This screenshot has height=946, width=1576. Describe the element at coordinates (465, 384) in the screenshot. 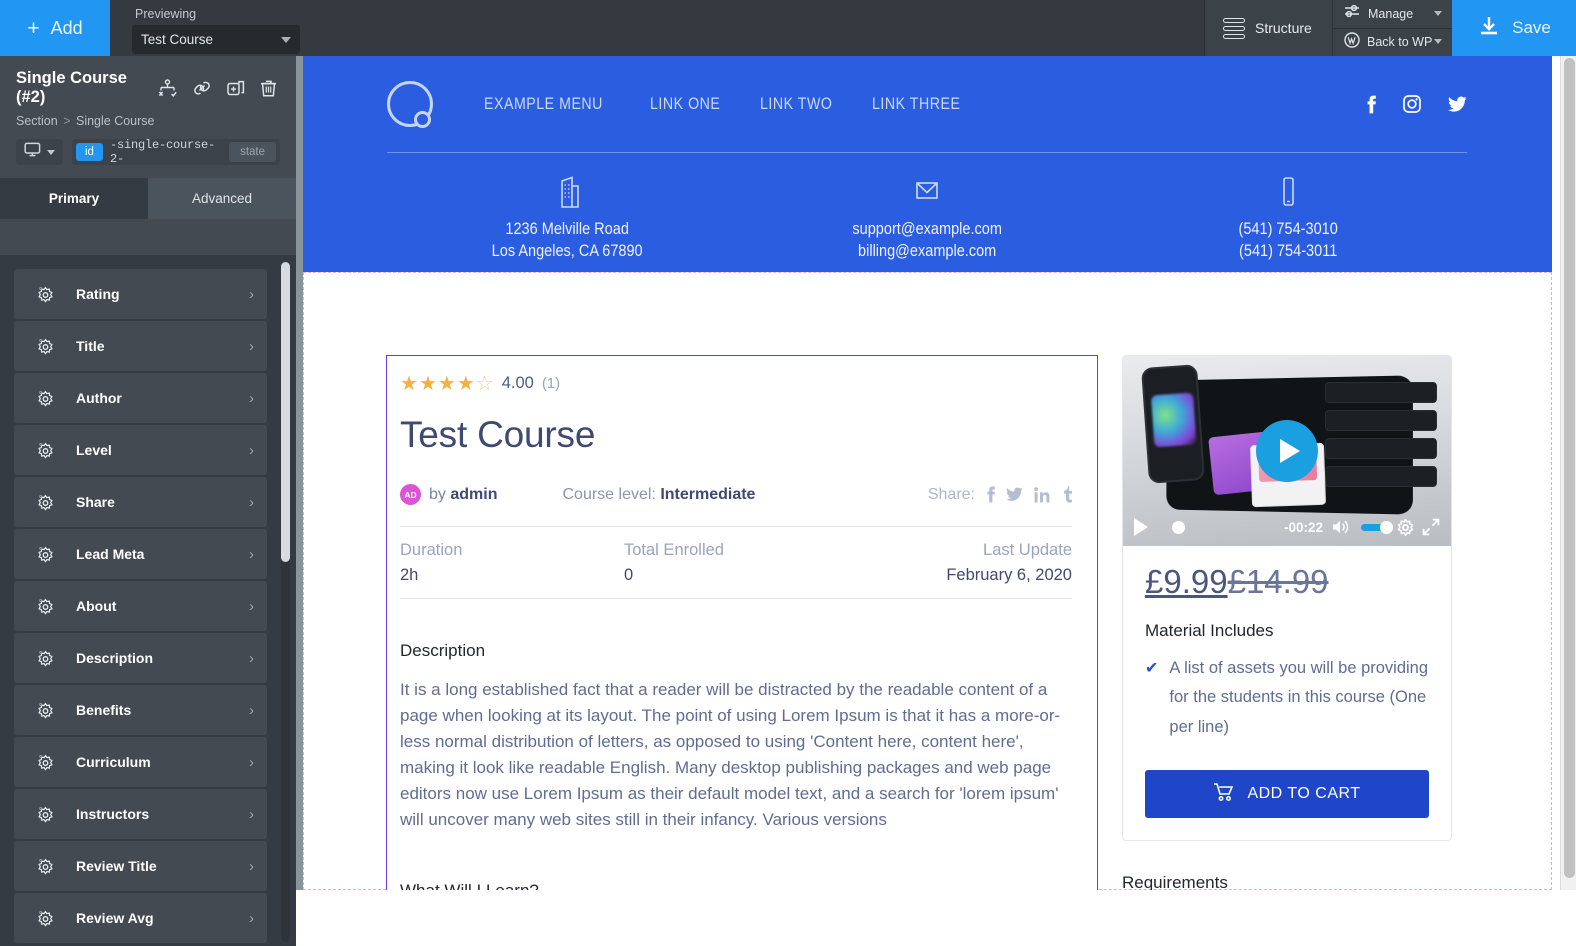

I see `star-filled: ★` at that location.